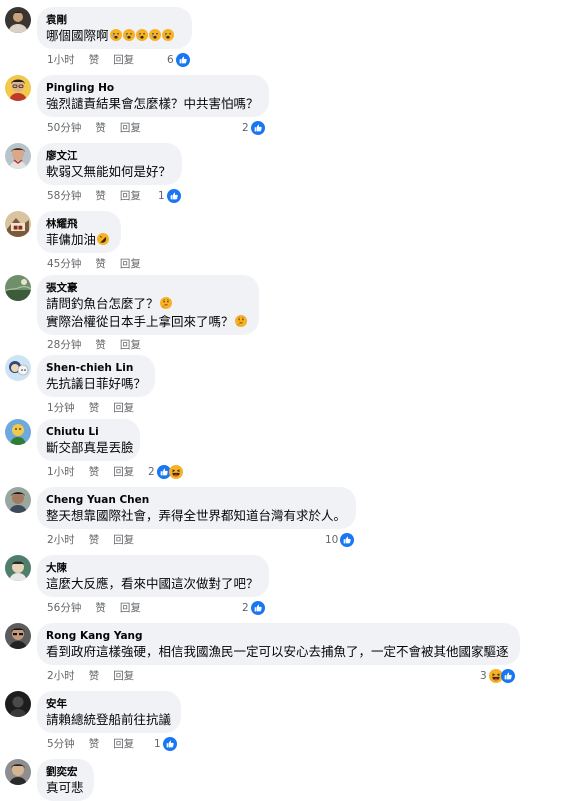 Image resolution: width=569 pixels, height=801 pixels. I want to click on comment-bubble: 安年 請賴總統登船前往抗議, so click(109, 712).